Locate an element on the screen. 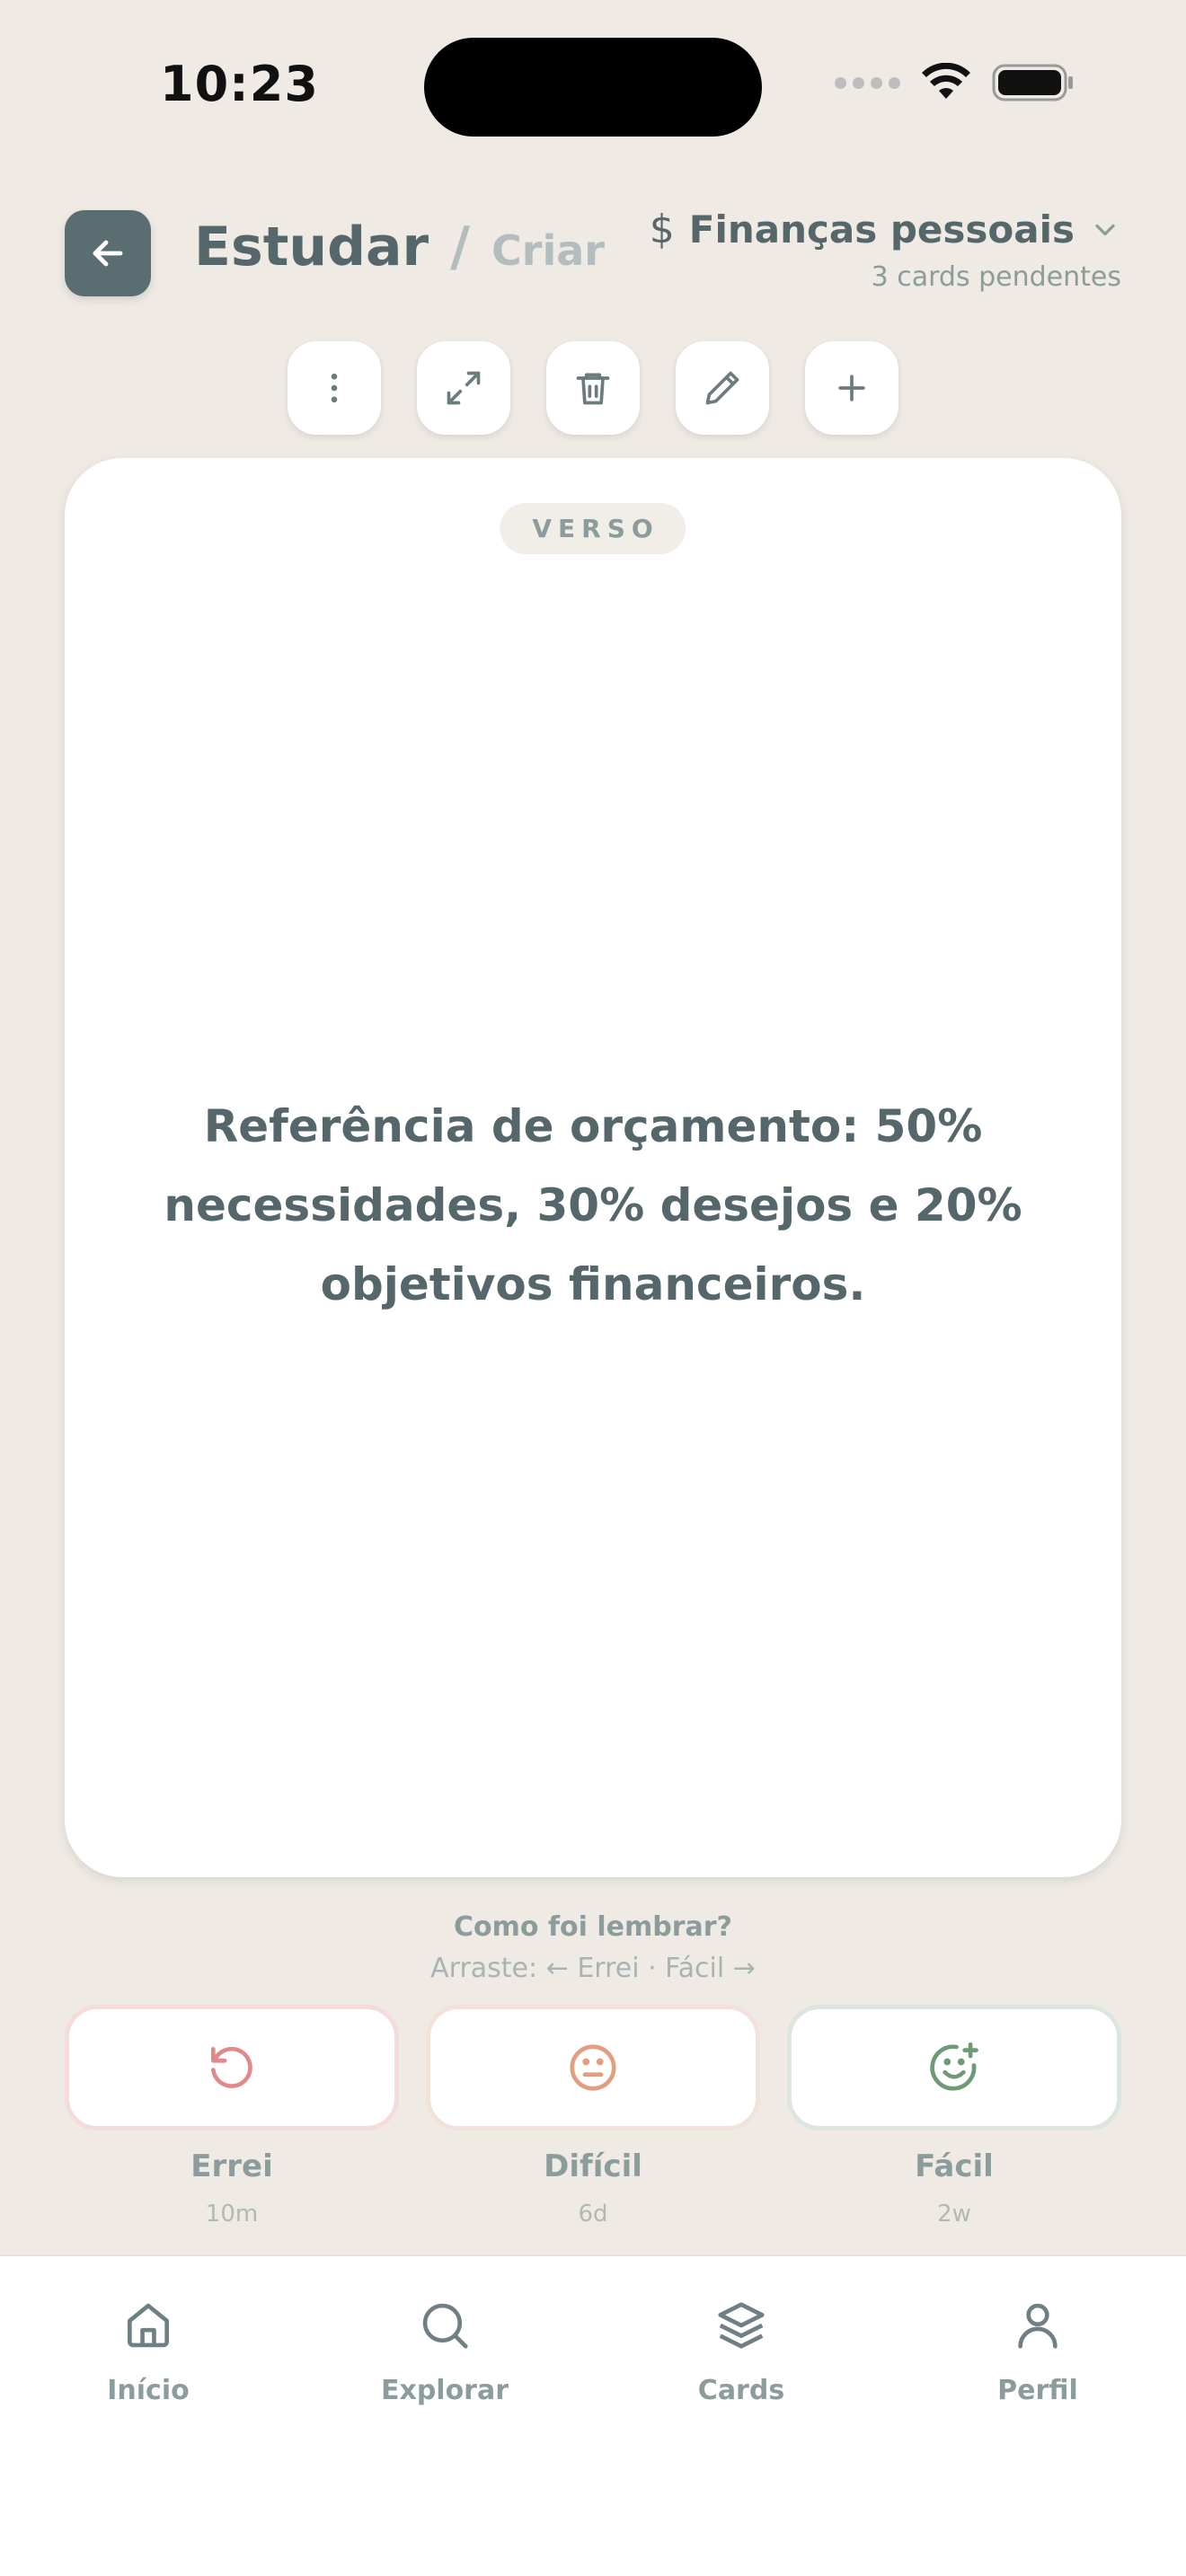 The image size is (1186, 2576). card-toolbar is located at coordinates (593, 388).